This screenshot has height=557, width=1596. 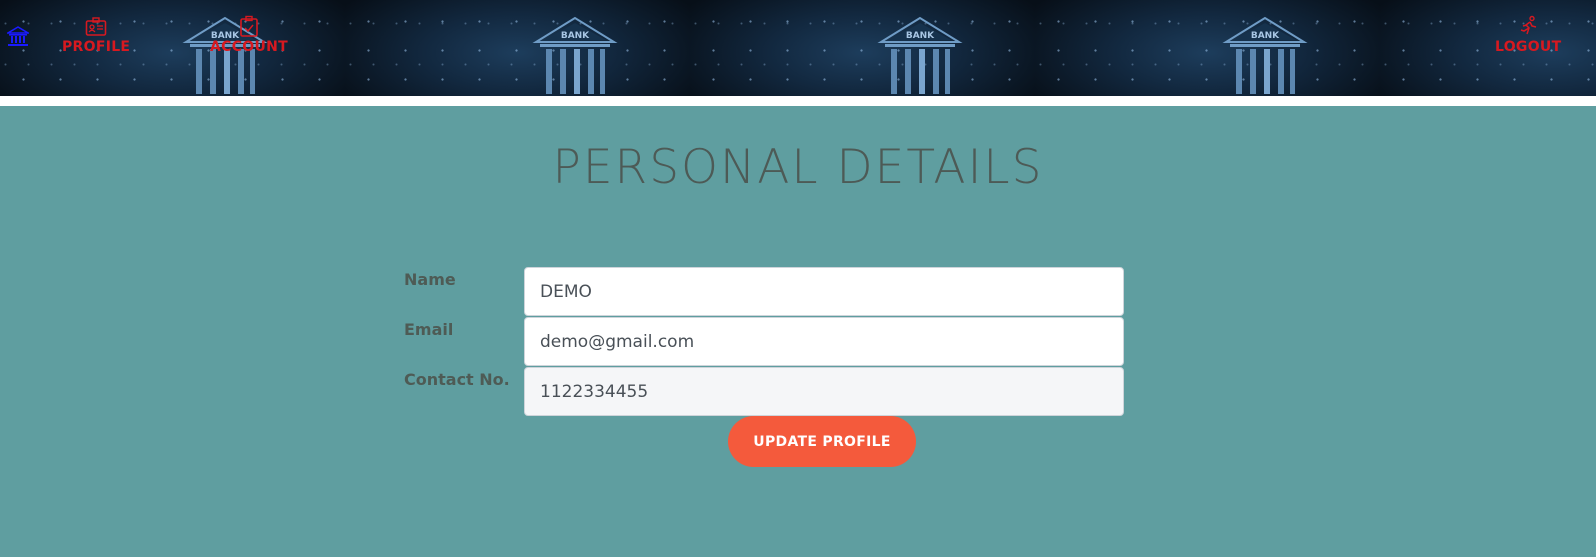 What do you see at coordinates (822, 441) in the screenshot?
I see `update-profile-button: UPDATE PROFILE` at bounding box center [822, 441].